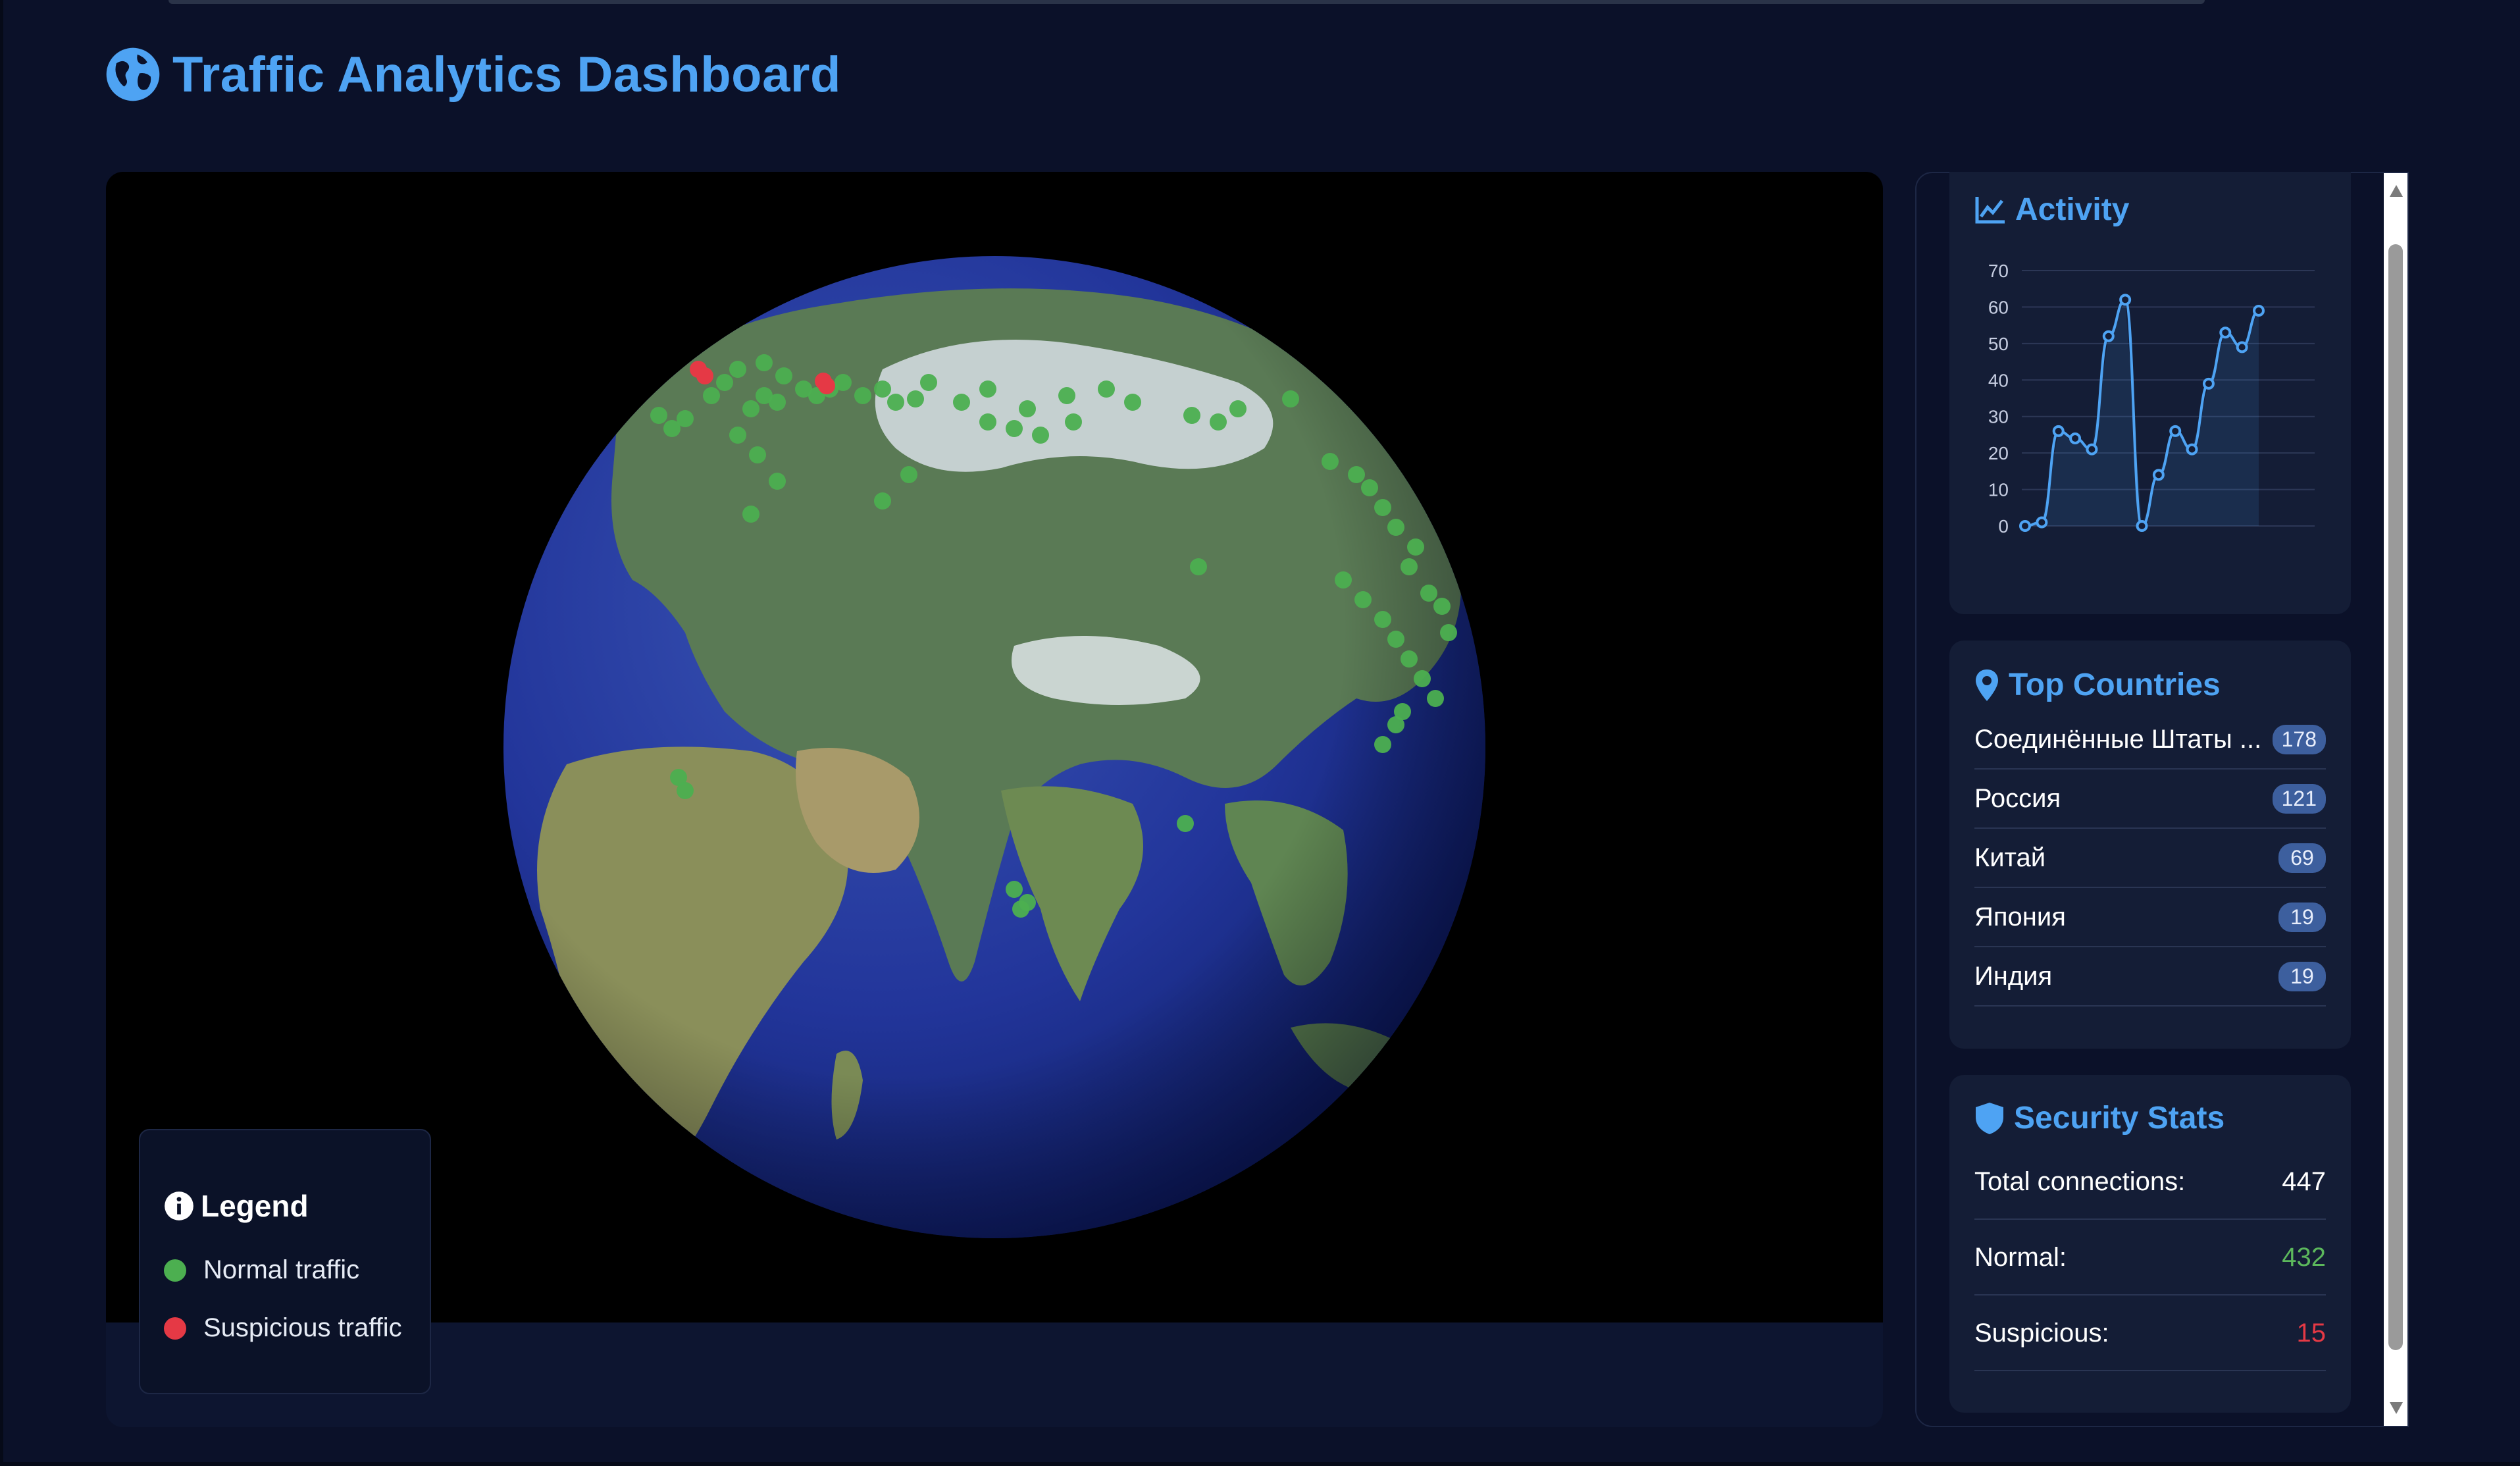  What do you see at coordinates (2003, 526) in the screenshot?
I see `y-tick-label: 0` at bounding box center [2003, 526].